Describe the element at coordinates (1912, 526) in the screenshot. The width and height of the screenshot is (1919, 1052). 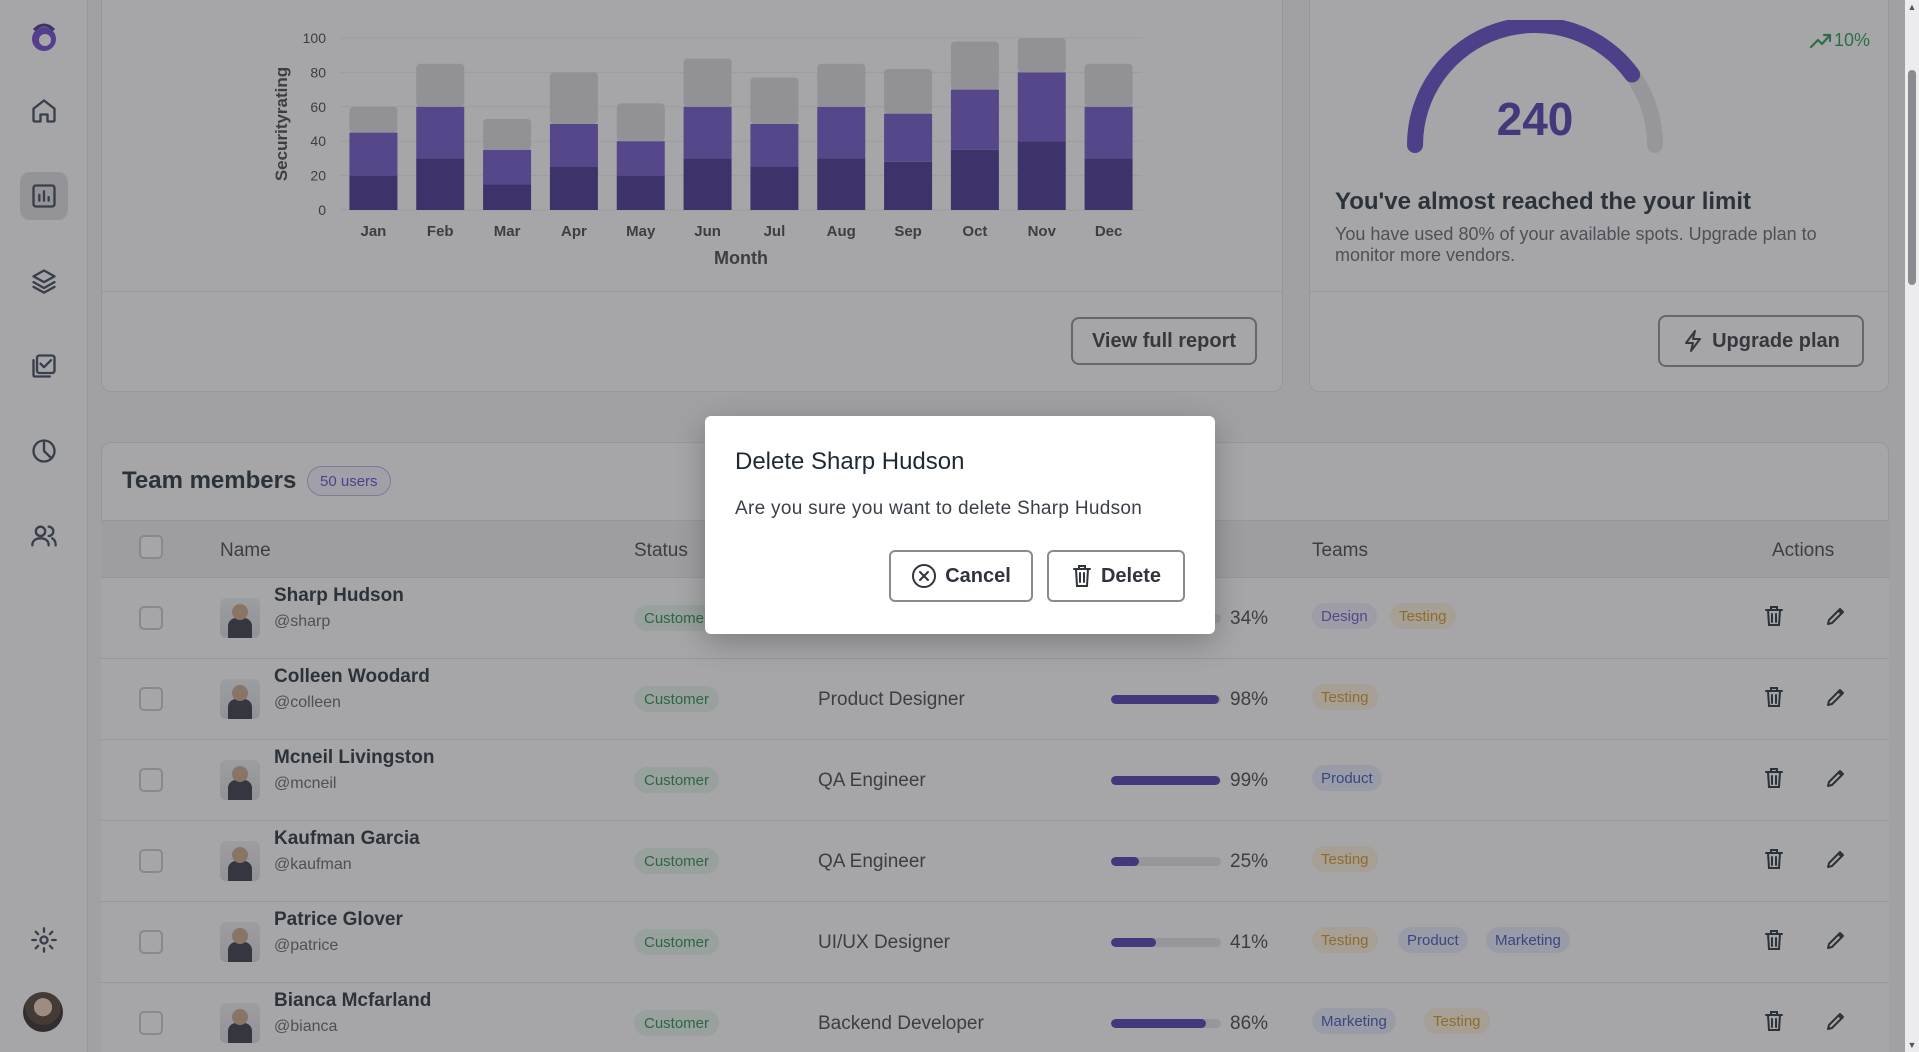
I see `page-scrollbar: ▲ ▼` at that location.